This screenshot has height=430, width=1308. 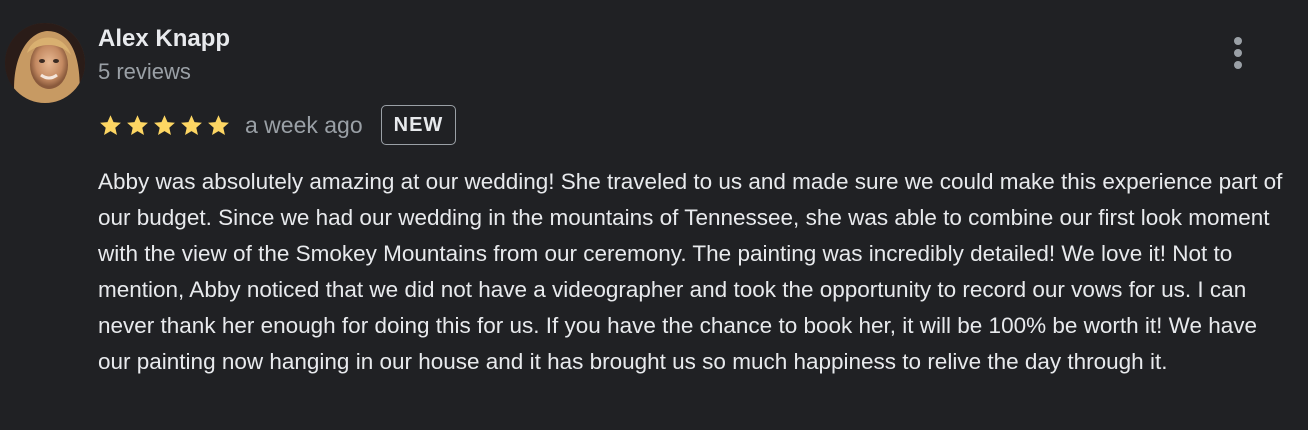 I want to click on new-badge: NEW, so click(x=418, y=125).